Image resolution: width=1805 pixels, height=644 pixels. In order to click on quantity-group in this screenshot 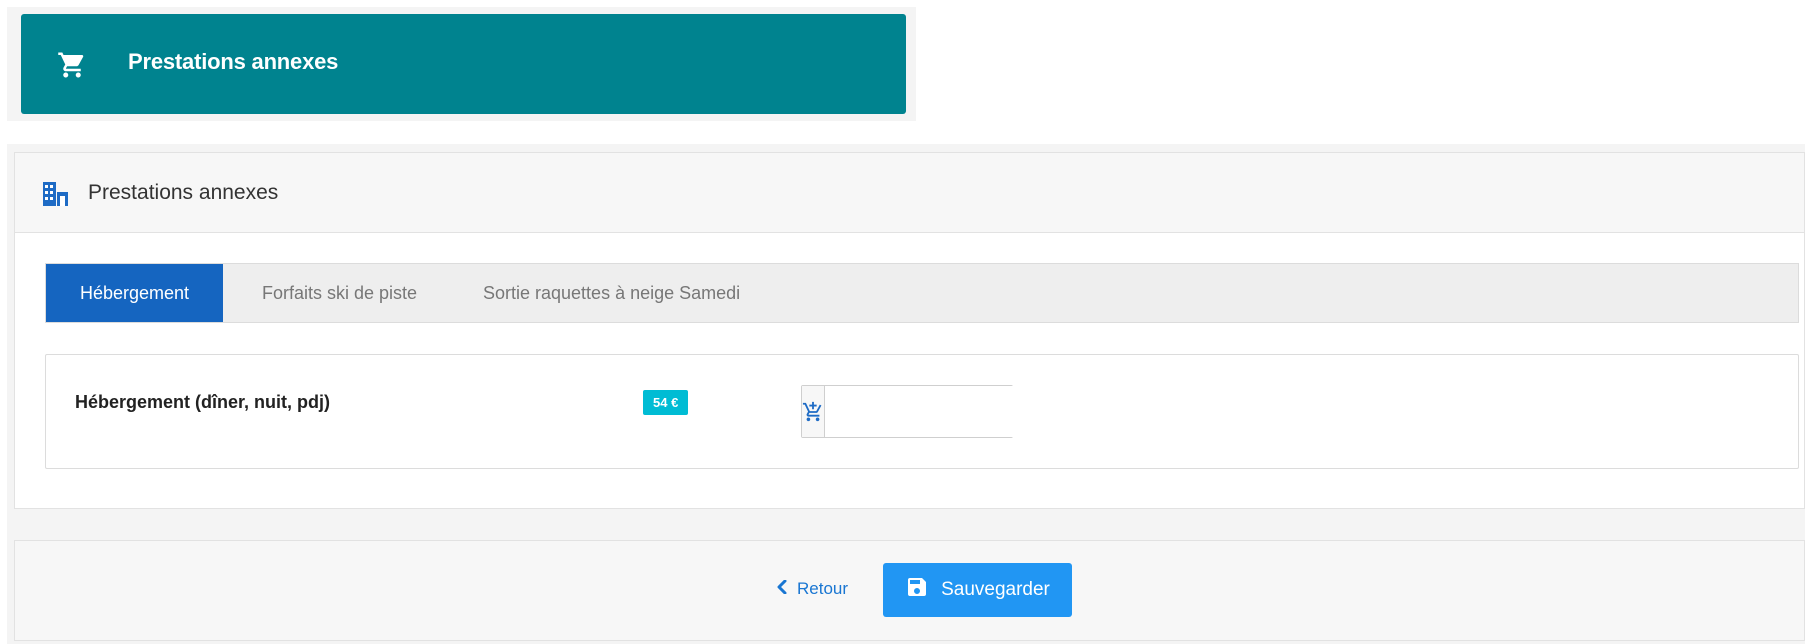, I will do `click(926, 411)`.